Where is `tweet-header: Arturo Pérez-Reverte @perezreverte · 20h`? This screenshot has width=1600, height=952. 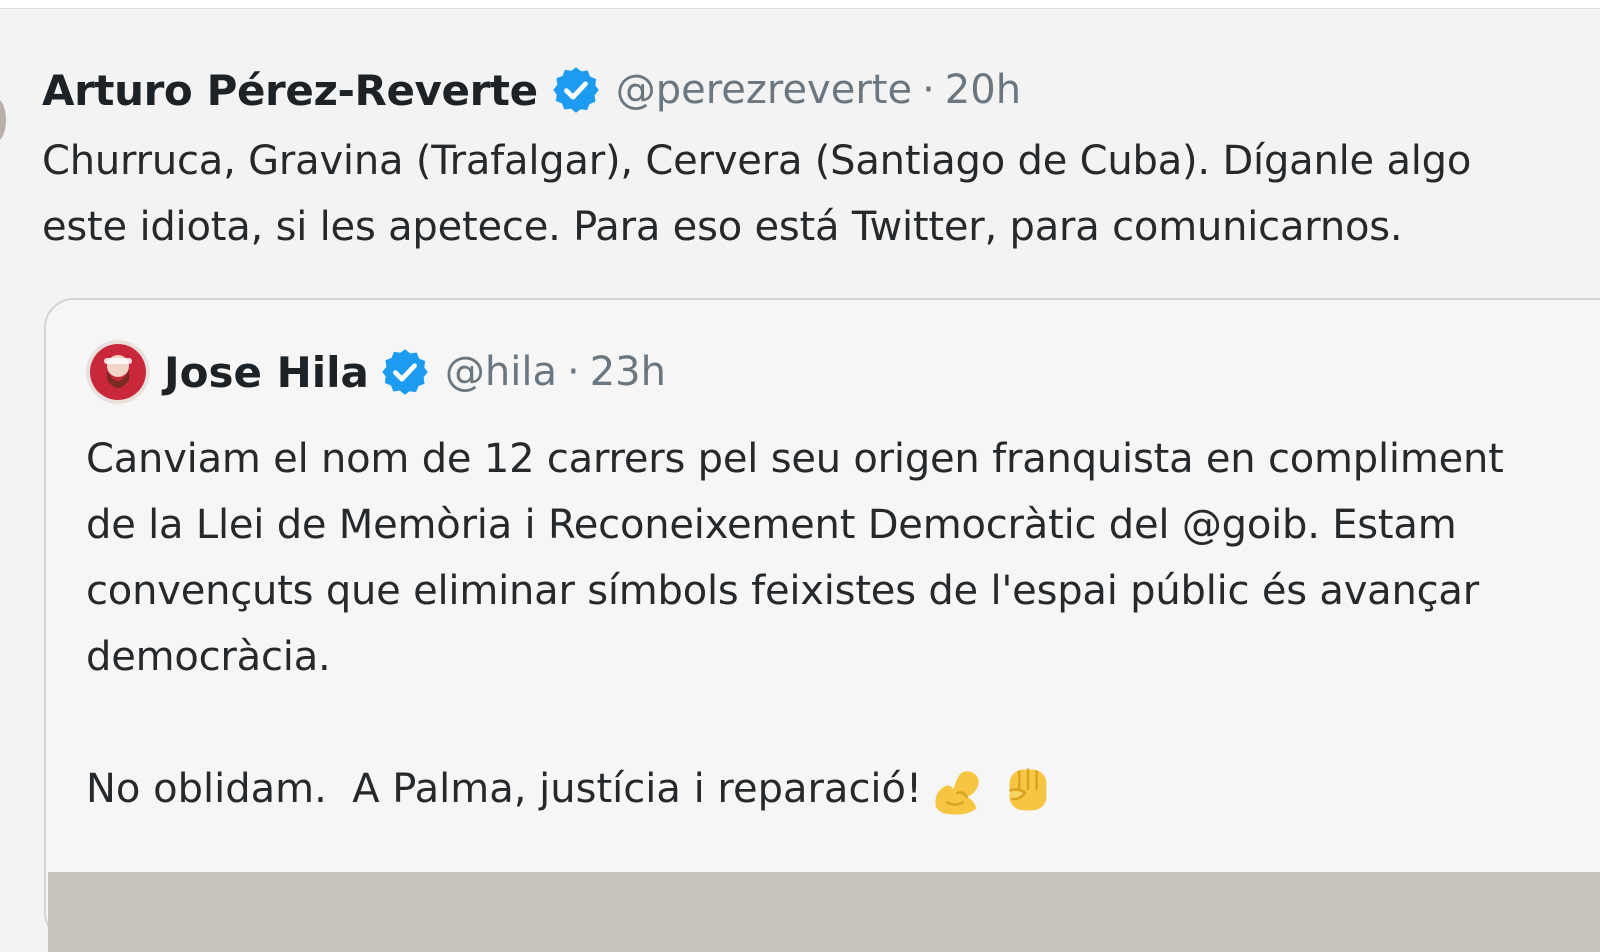
tweet-header: Arturo Pérez-Reverte @perezreverte · 20h is located at coordinates (821, 90).